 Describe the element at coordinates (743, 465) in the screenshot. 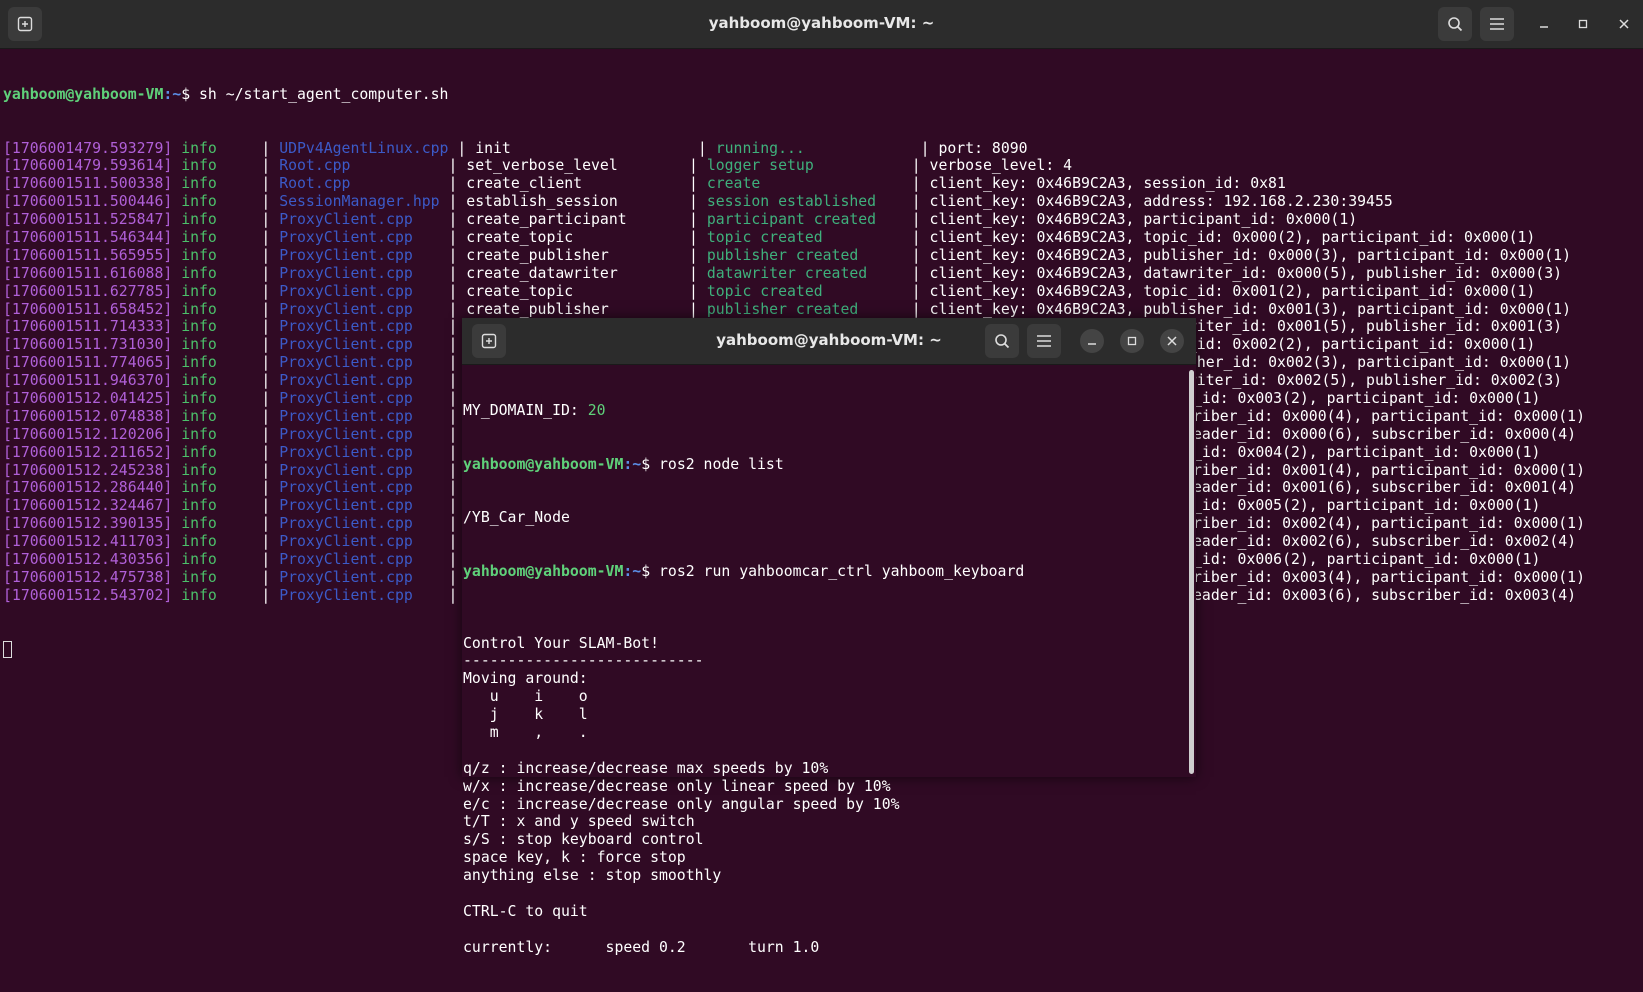

I see `command-line-1: yahboom@yahboom-VM:~$ ros2 node list` at that location.